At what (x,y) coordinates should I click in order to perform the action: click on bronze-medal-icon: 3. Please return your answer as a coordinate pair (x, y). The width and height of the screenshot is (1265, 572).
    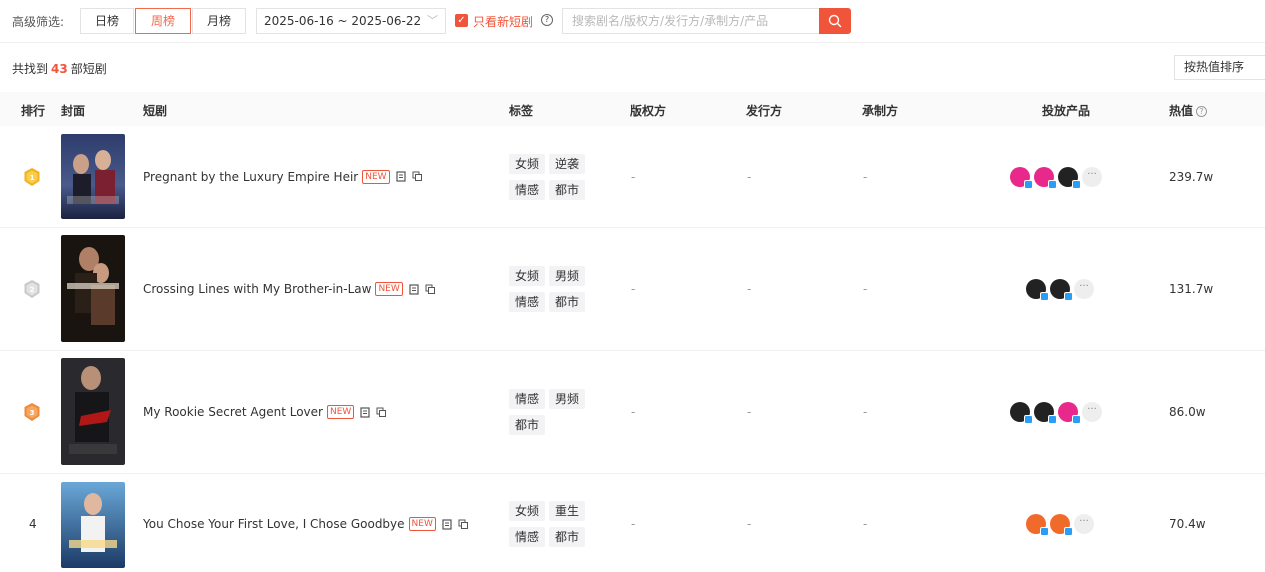
    Looking at the image, I should click on (32, 412).